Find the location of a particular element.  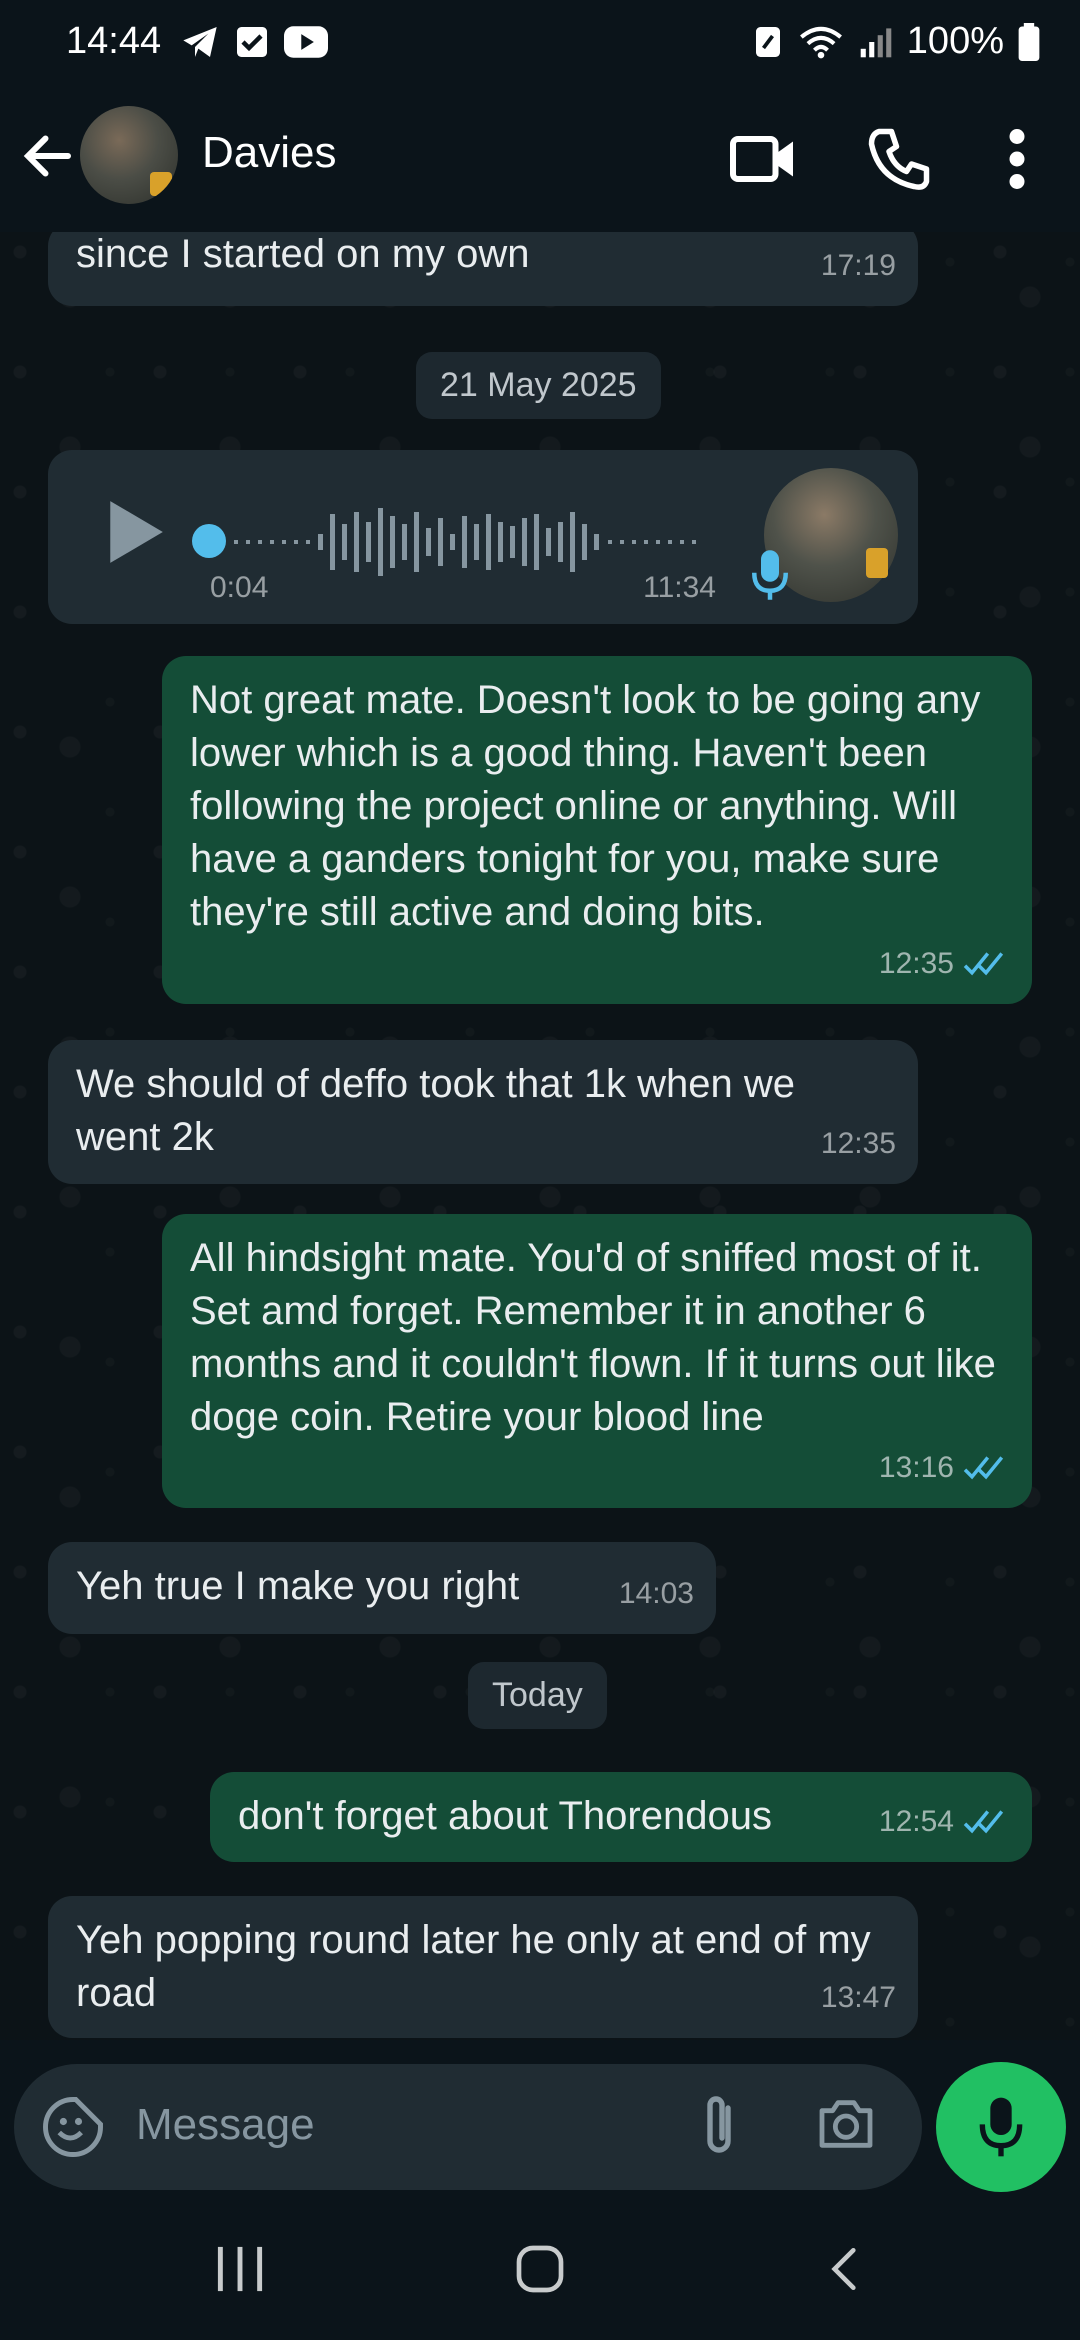

status-bar: 14:44 100% is located at coordinates (540, 42).